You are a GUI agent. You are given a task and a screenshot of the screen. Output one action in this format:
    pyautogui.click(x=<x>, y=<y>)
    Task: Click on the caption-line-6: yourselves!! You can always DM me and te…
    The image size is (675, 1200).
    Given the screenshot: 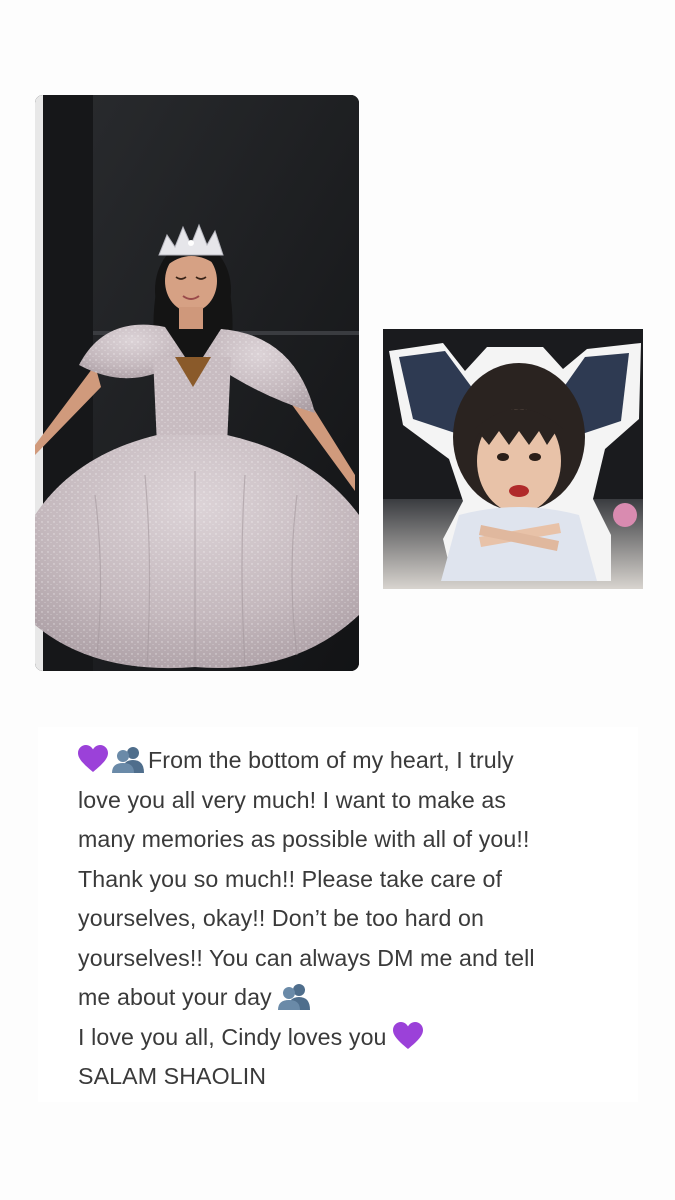 What is the action you would take?
    pyautogui.click(x=306, y=957)
    